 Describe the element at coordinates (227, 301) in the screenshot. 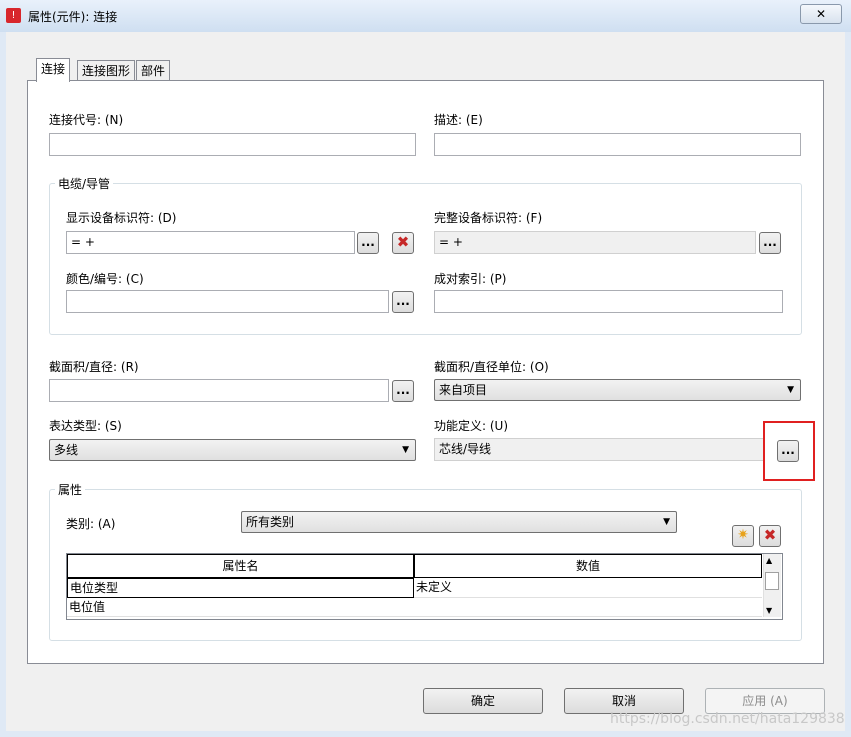

I see `color-number-input` at that location.